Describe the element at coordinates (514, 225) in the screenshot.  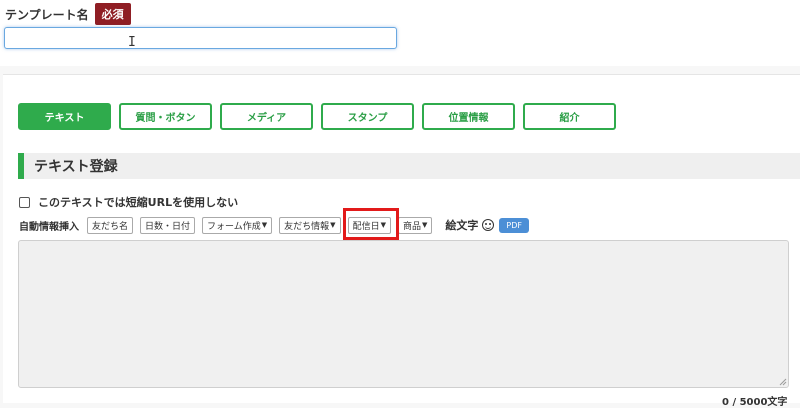
I see `pdf-button: PDF` at that location.